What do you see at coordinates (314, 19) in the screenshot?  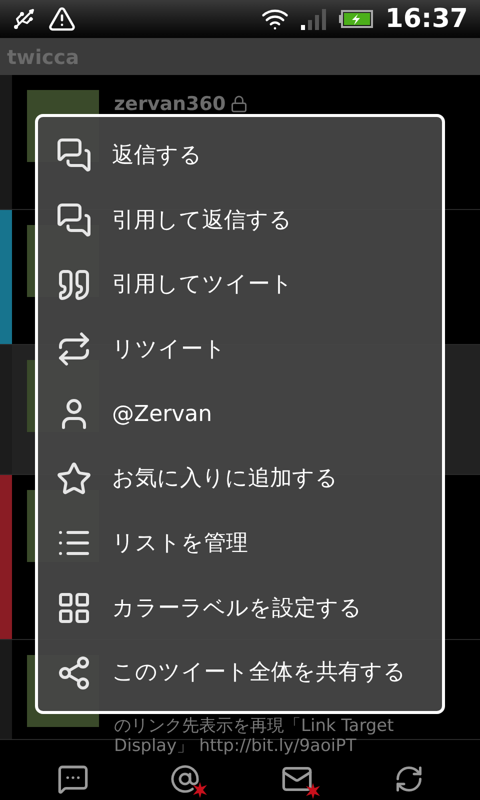 I see `signal-icon` at bounding box center [314, 19].